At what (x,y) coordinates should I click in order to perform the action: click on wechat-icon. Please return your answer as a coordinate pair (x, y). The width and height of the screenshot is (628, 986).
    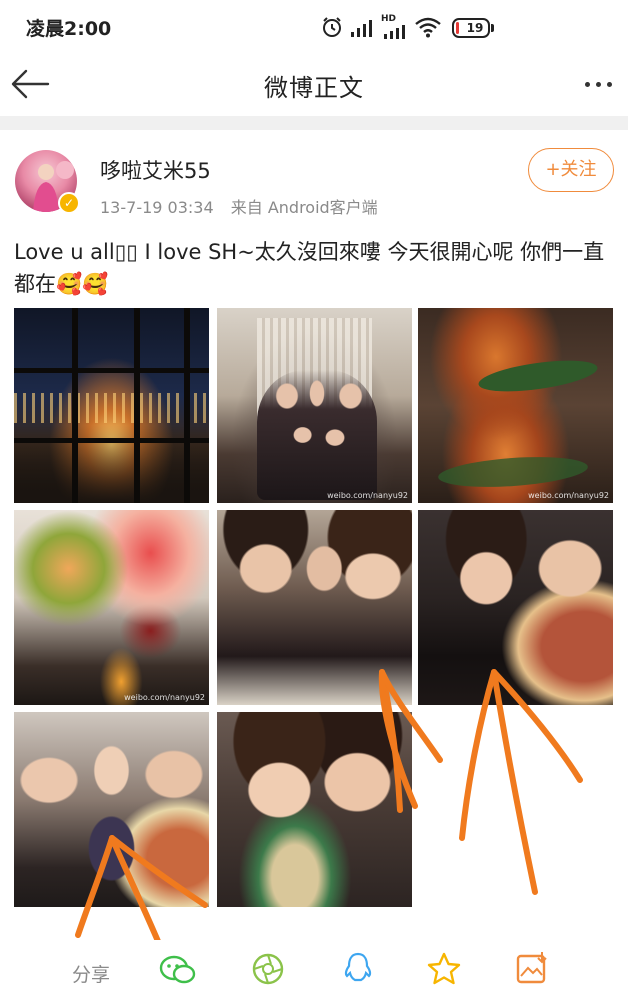
    Looking at the image, I should click on (177, 969).